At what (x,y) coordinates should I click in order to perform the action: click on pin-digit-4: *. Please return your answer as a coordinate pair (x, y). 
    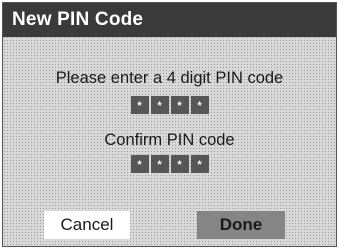
    Looking at the image, I should click on (199, 105).